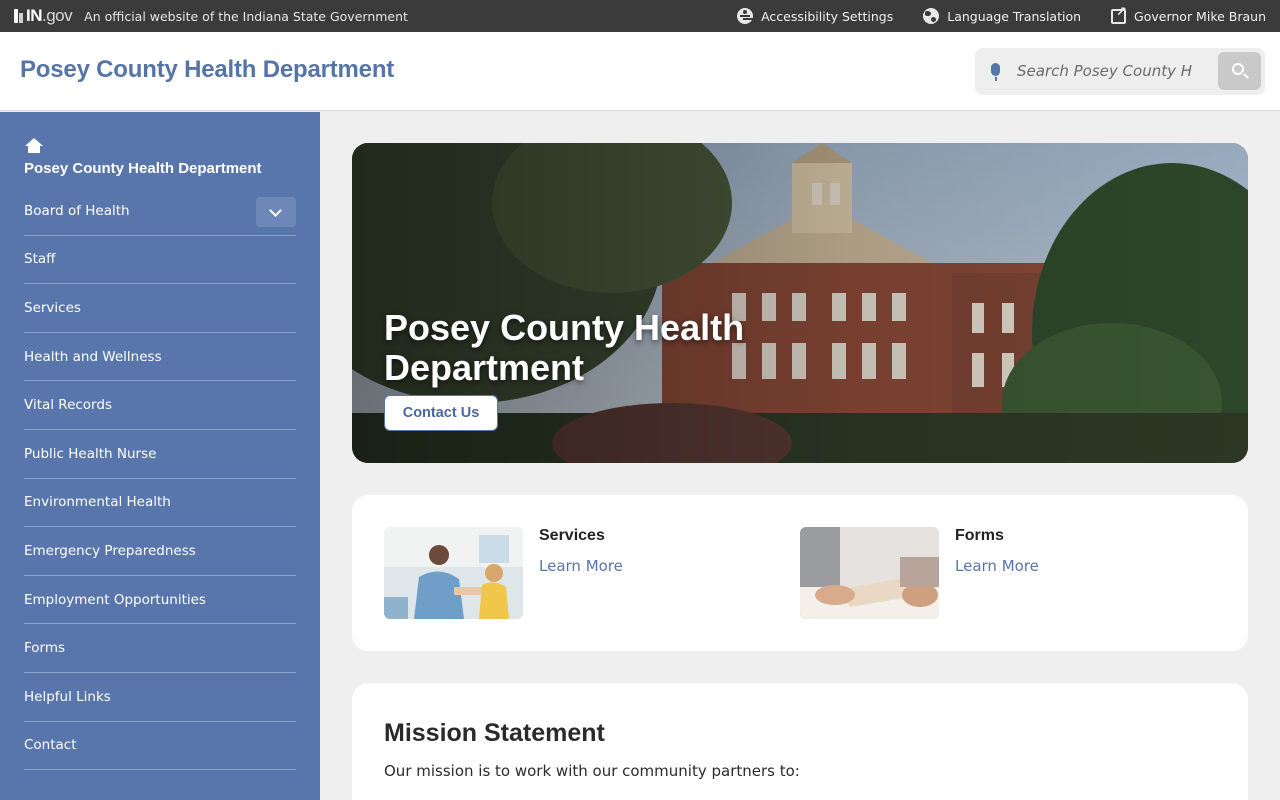  Describe the element at coordinates (40, 259) in the screenshot. I see `sidebar-item-label: Staff` at that location.